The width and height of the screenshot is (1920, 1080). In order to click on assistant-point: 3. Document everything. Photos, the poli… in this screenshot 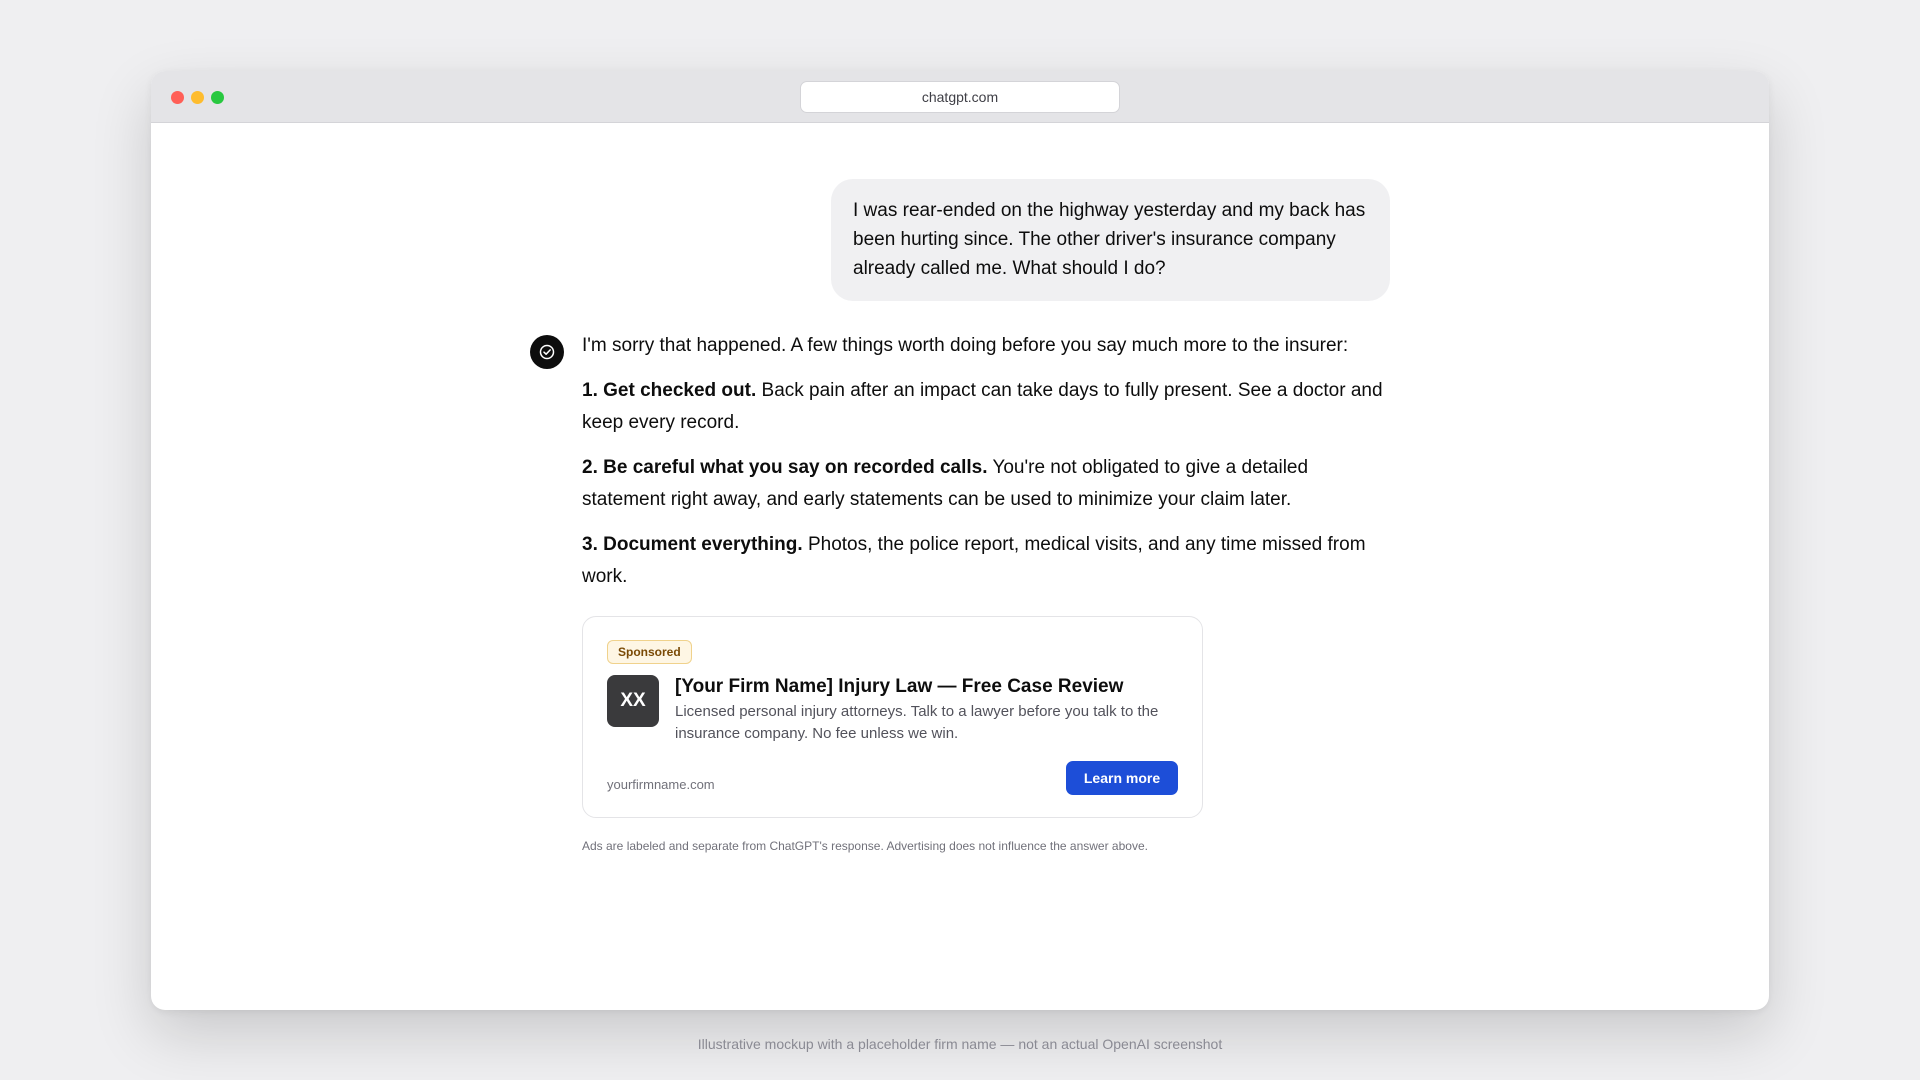, I will do `click(987, 561)`.